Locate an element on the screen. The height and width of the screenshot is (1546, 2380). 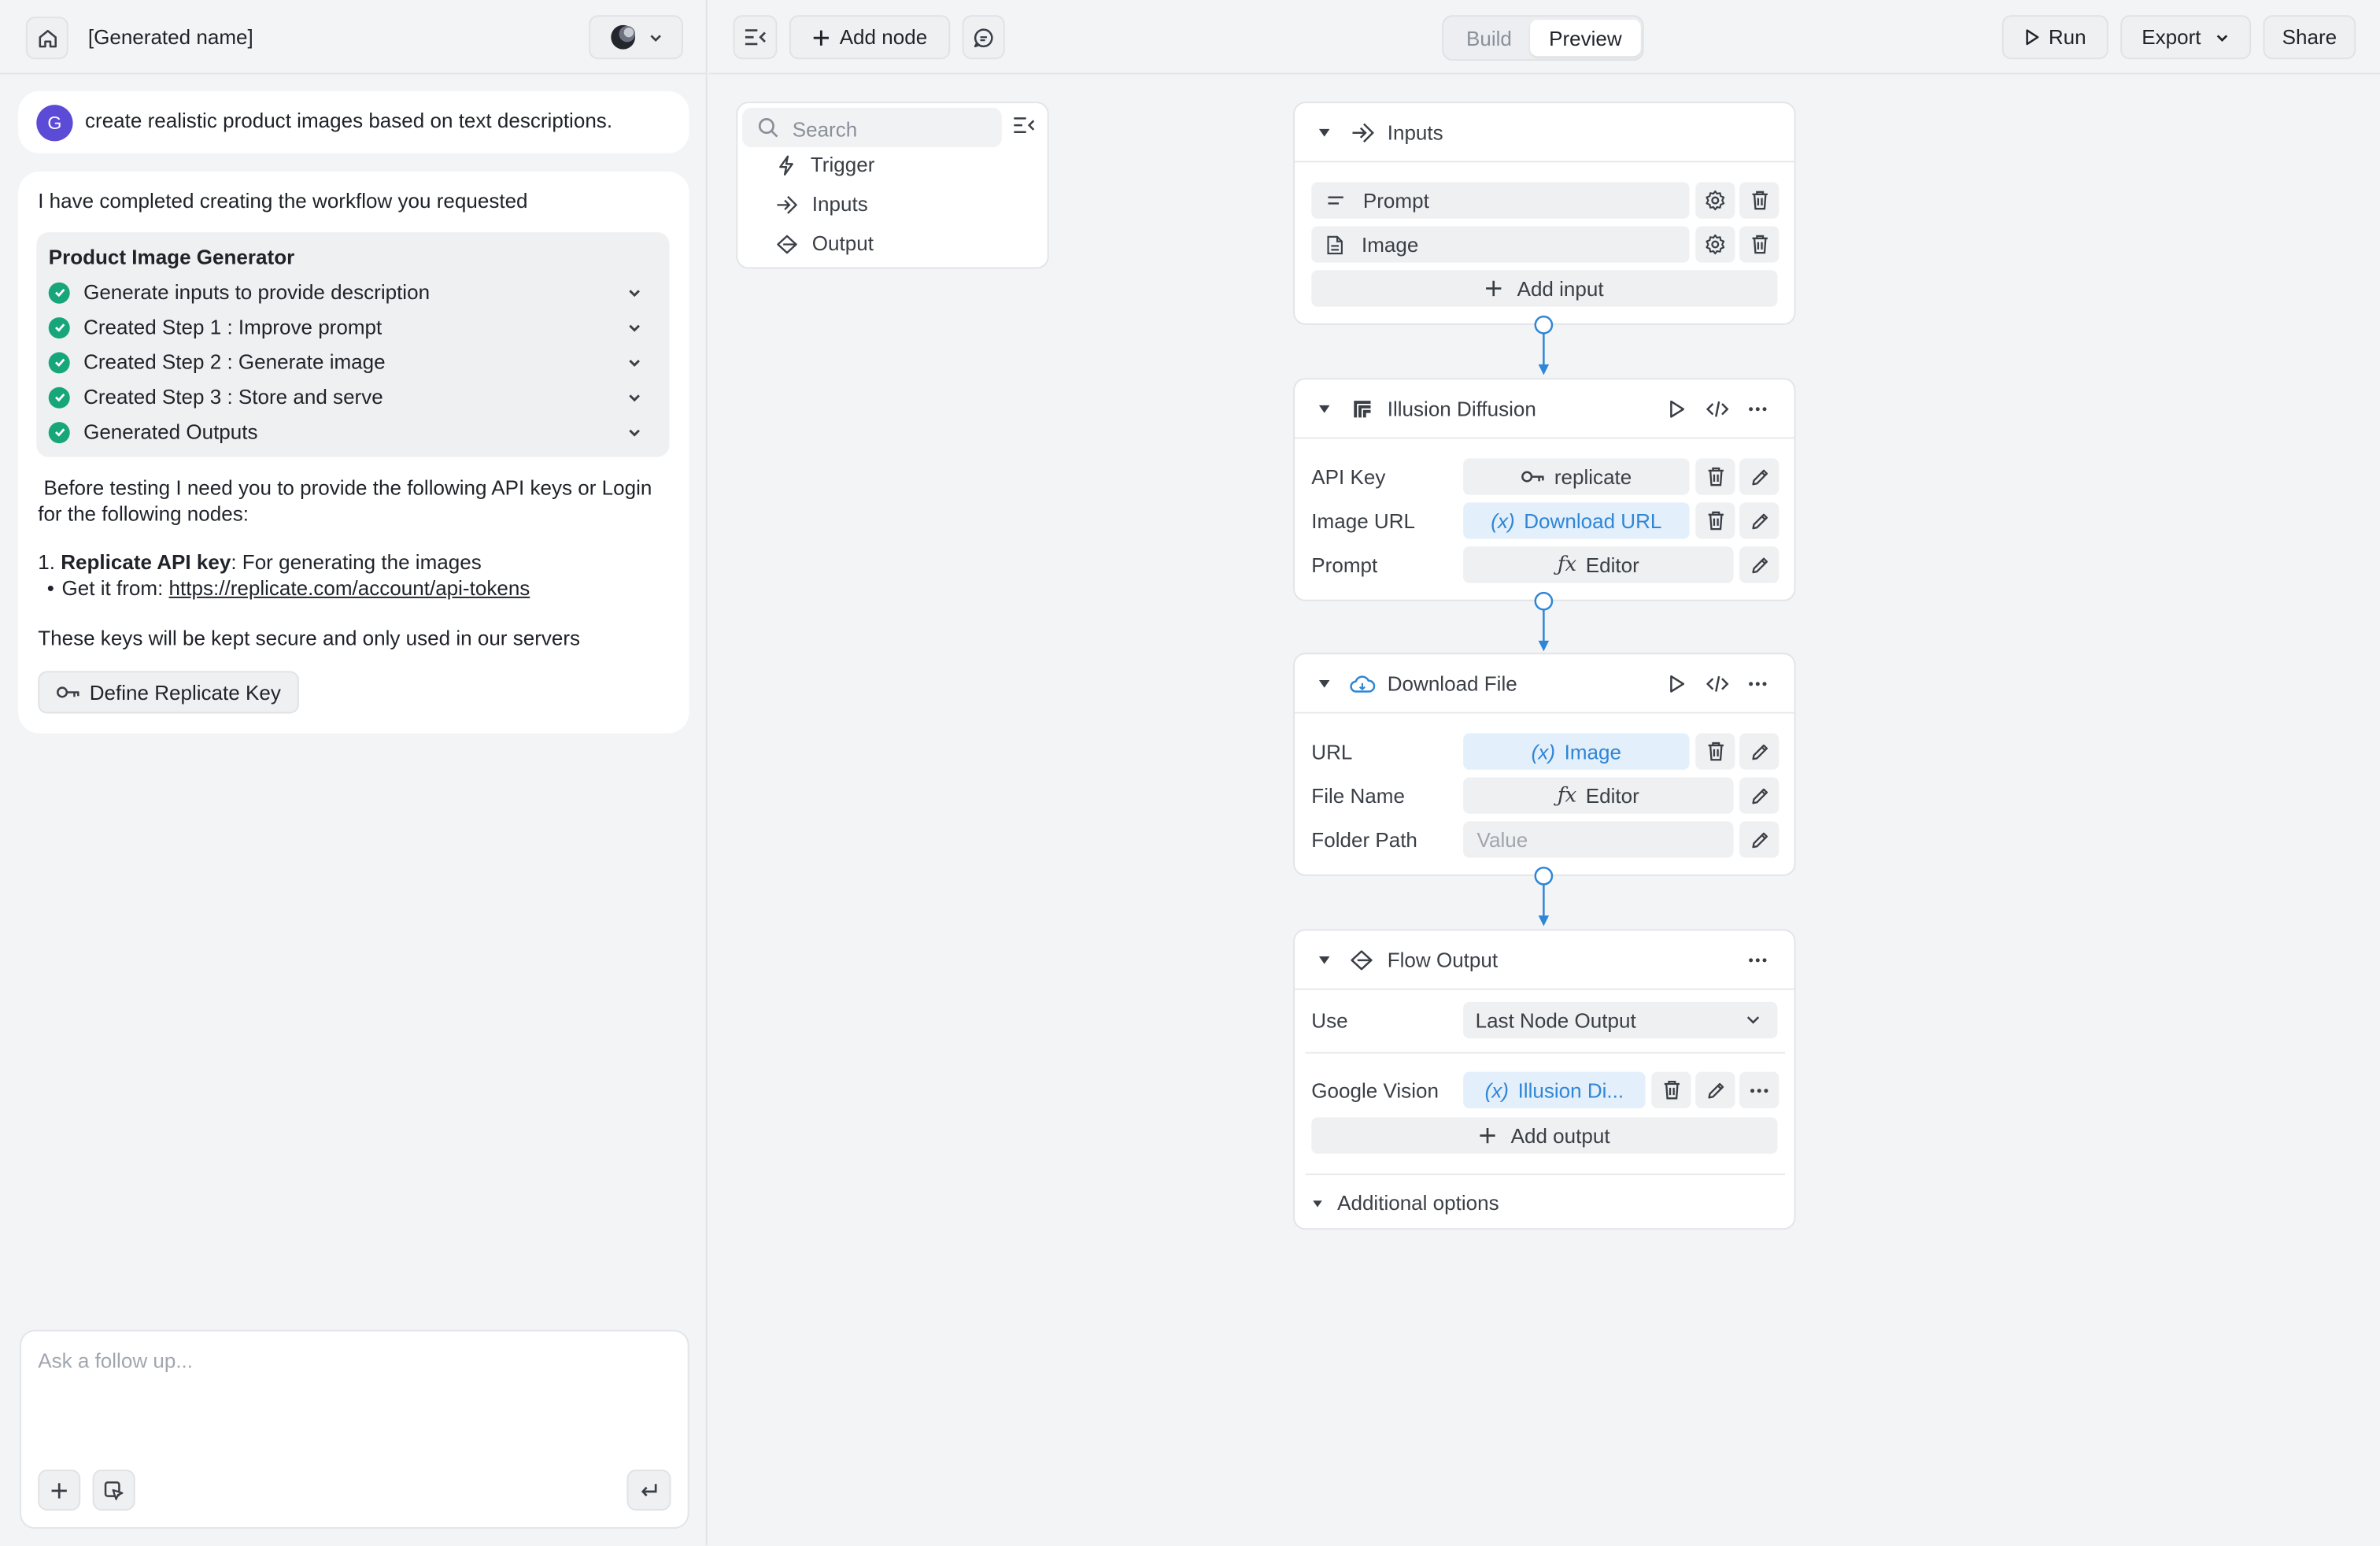
share-button: Share is located at coordinates (2309, 37).